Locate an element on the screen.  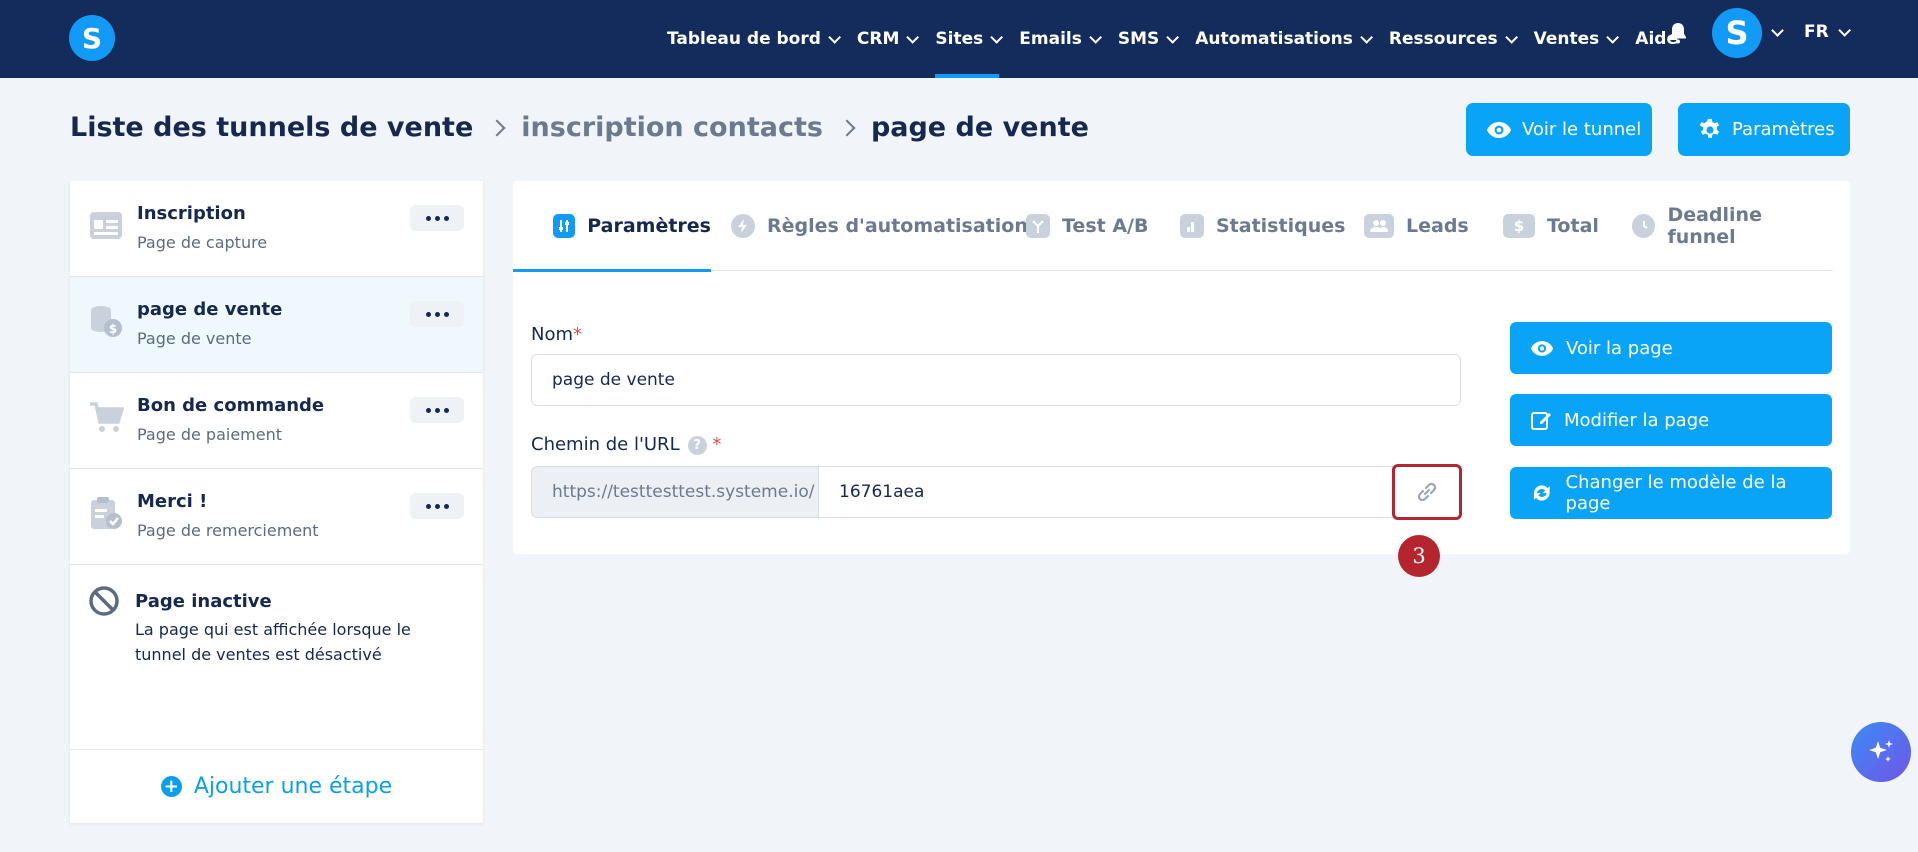
users-icon is located at coordinates (1379, 226).